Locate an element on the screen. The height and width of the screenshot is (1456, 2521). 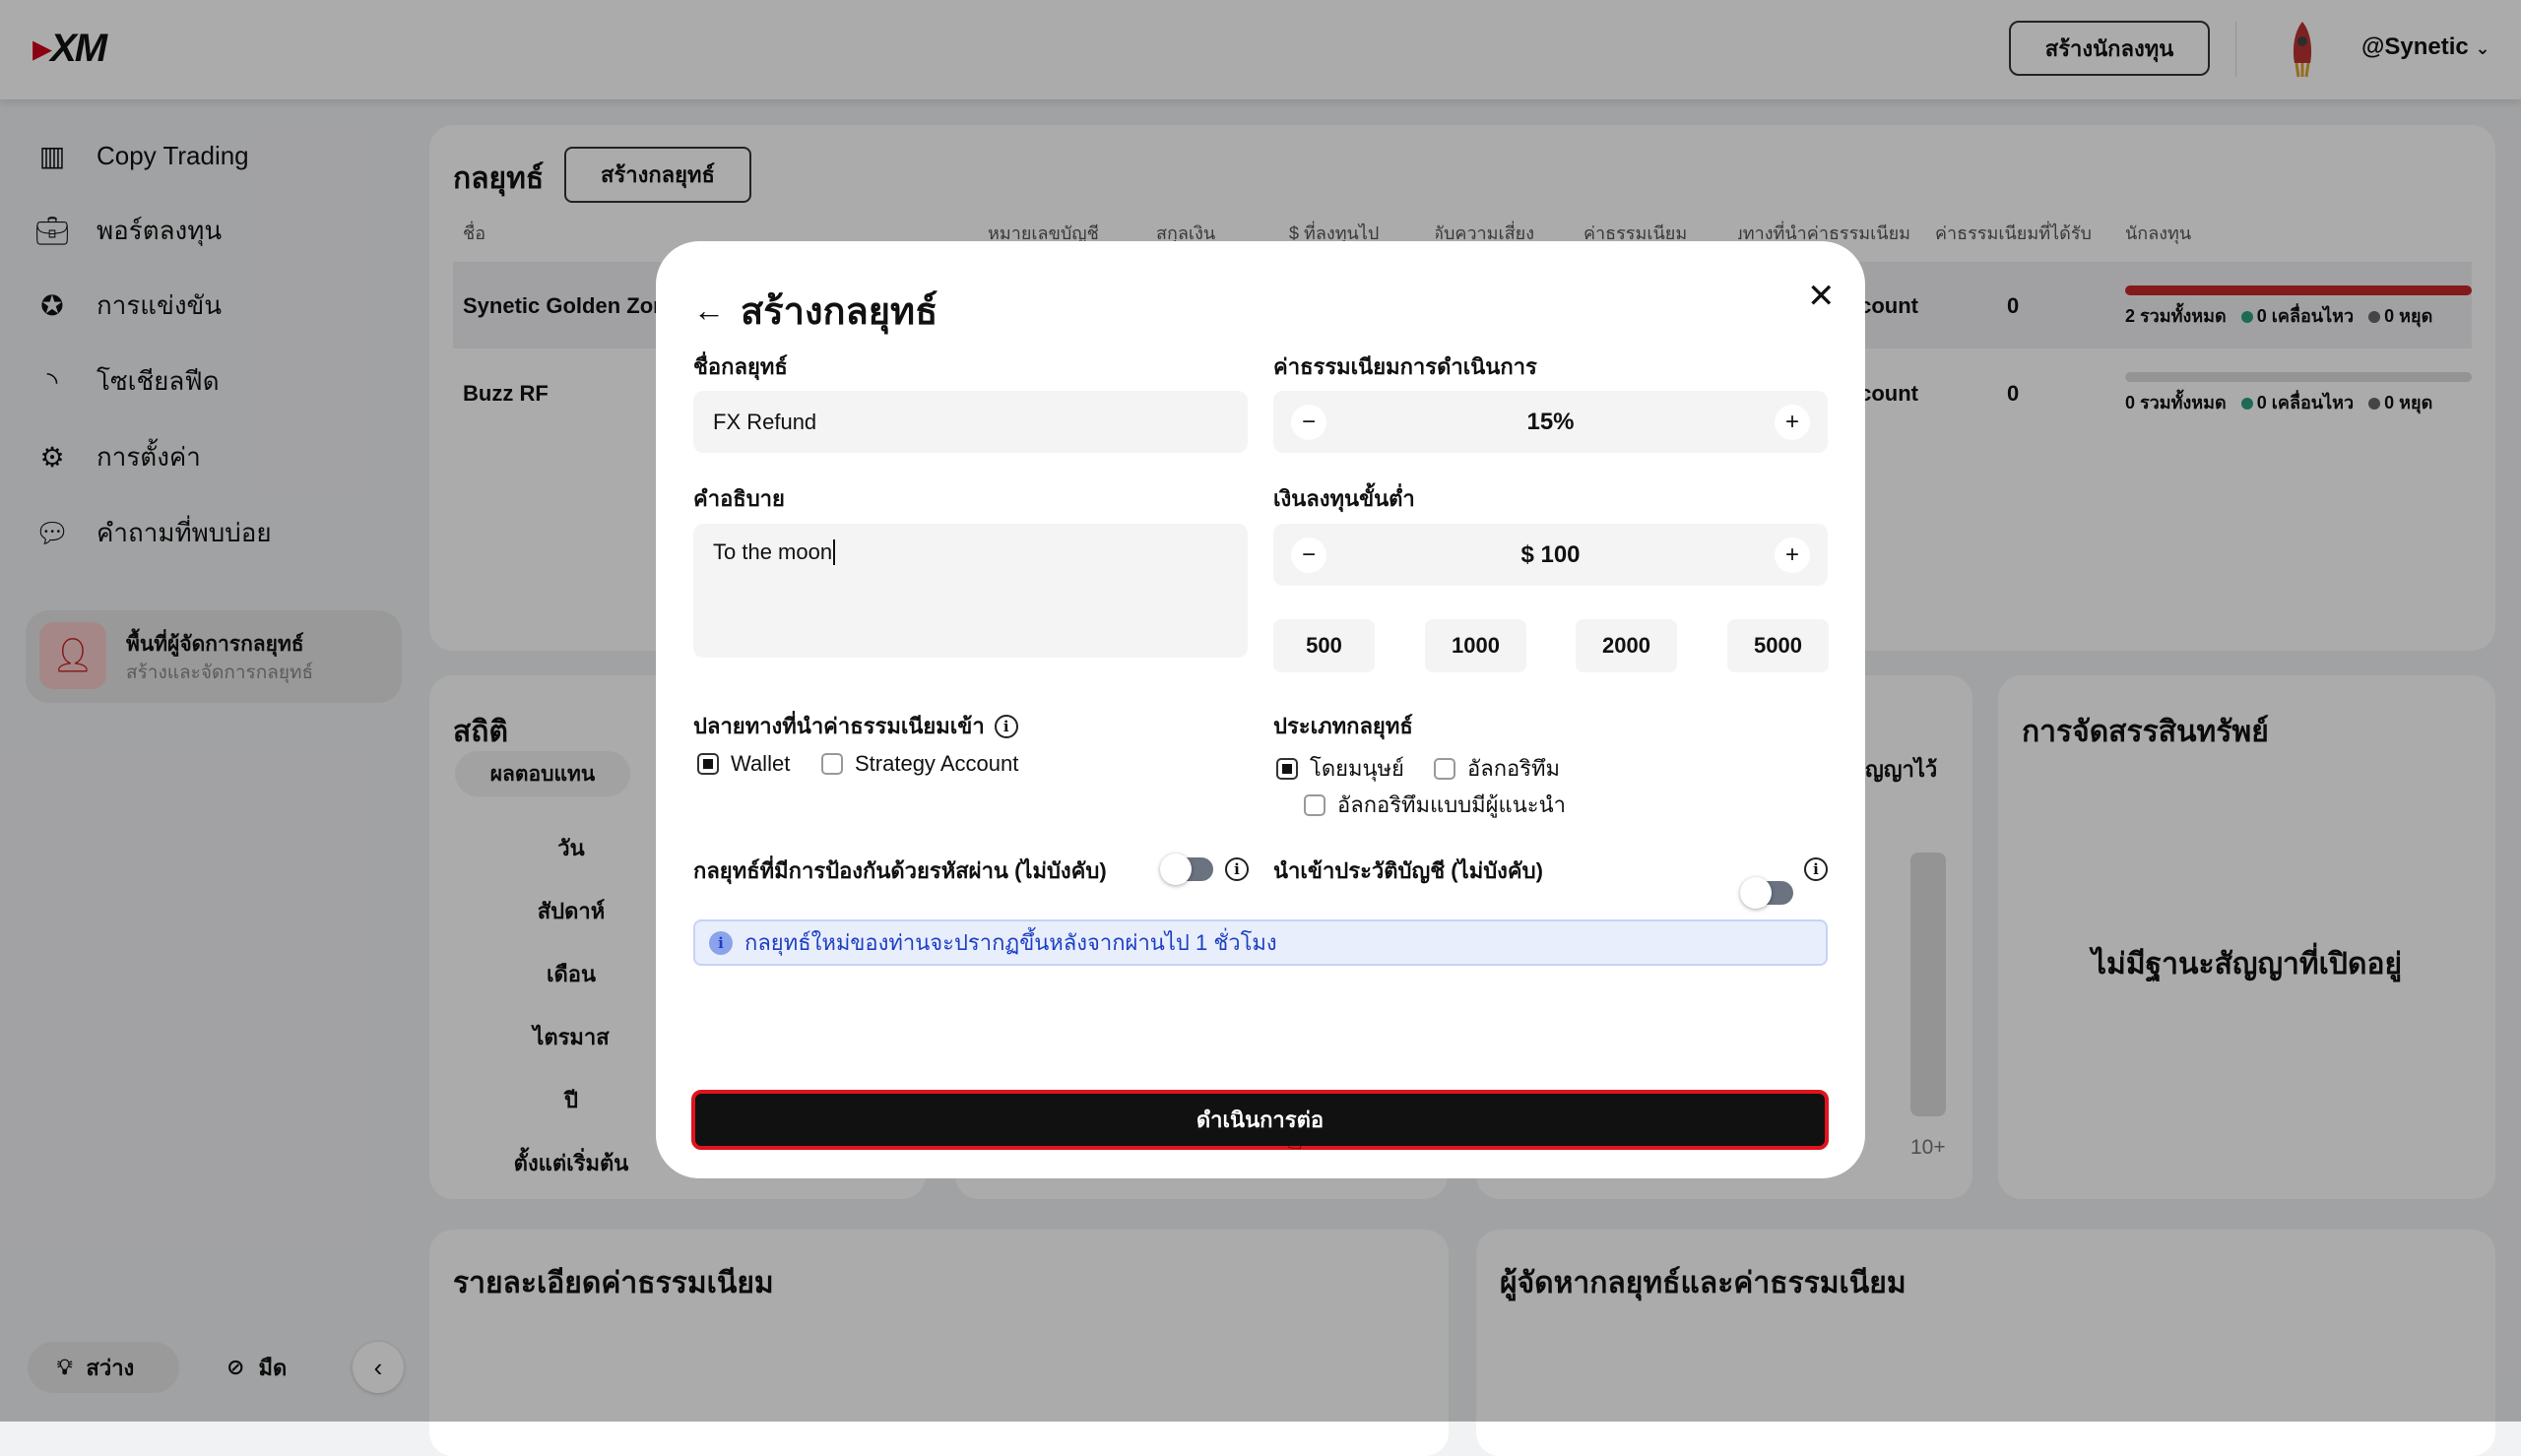
description-textarea: To the moon is located at coordinates (970, 591).